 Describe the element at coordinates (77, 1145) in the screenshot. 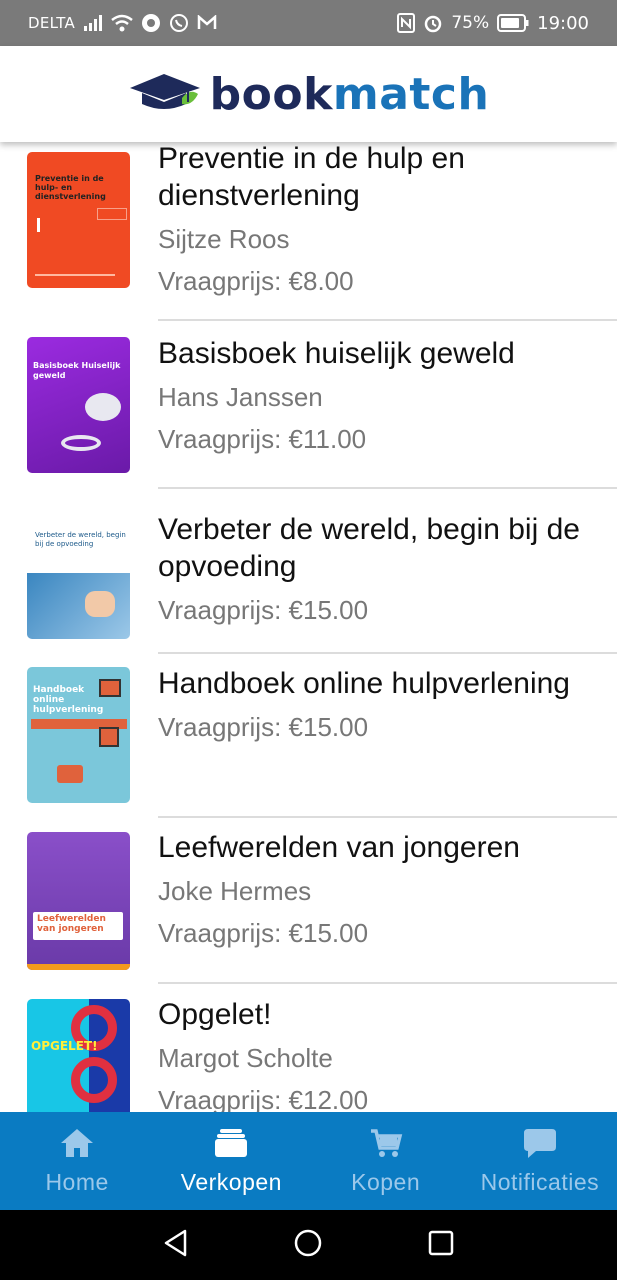

I see `home-icon` at that location.